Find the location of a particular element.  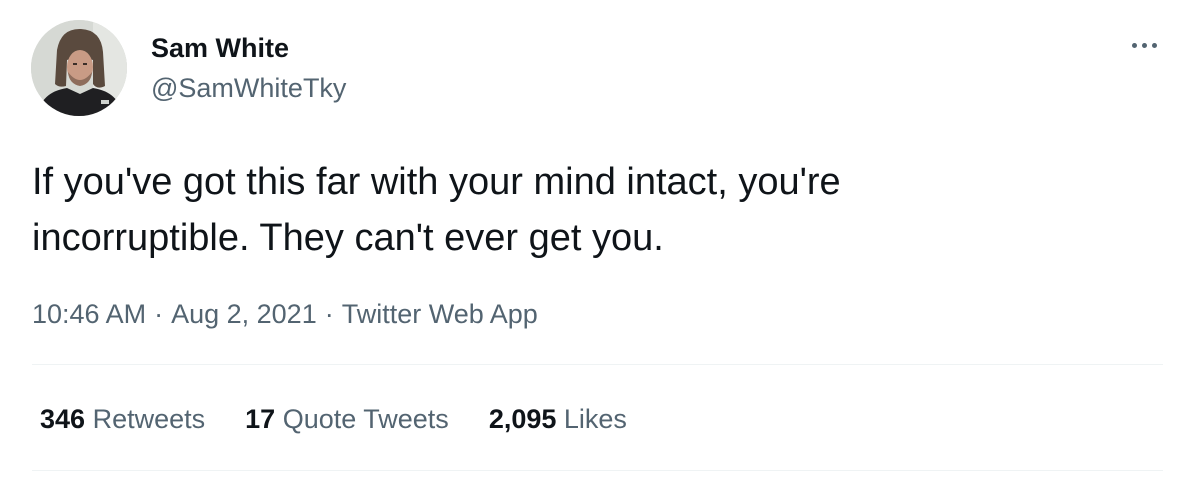

avatar-image is located at coordinates (79, 68).